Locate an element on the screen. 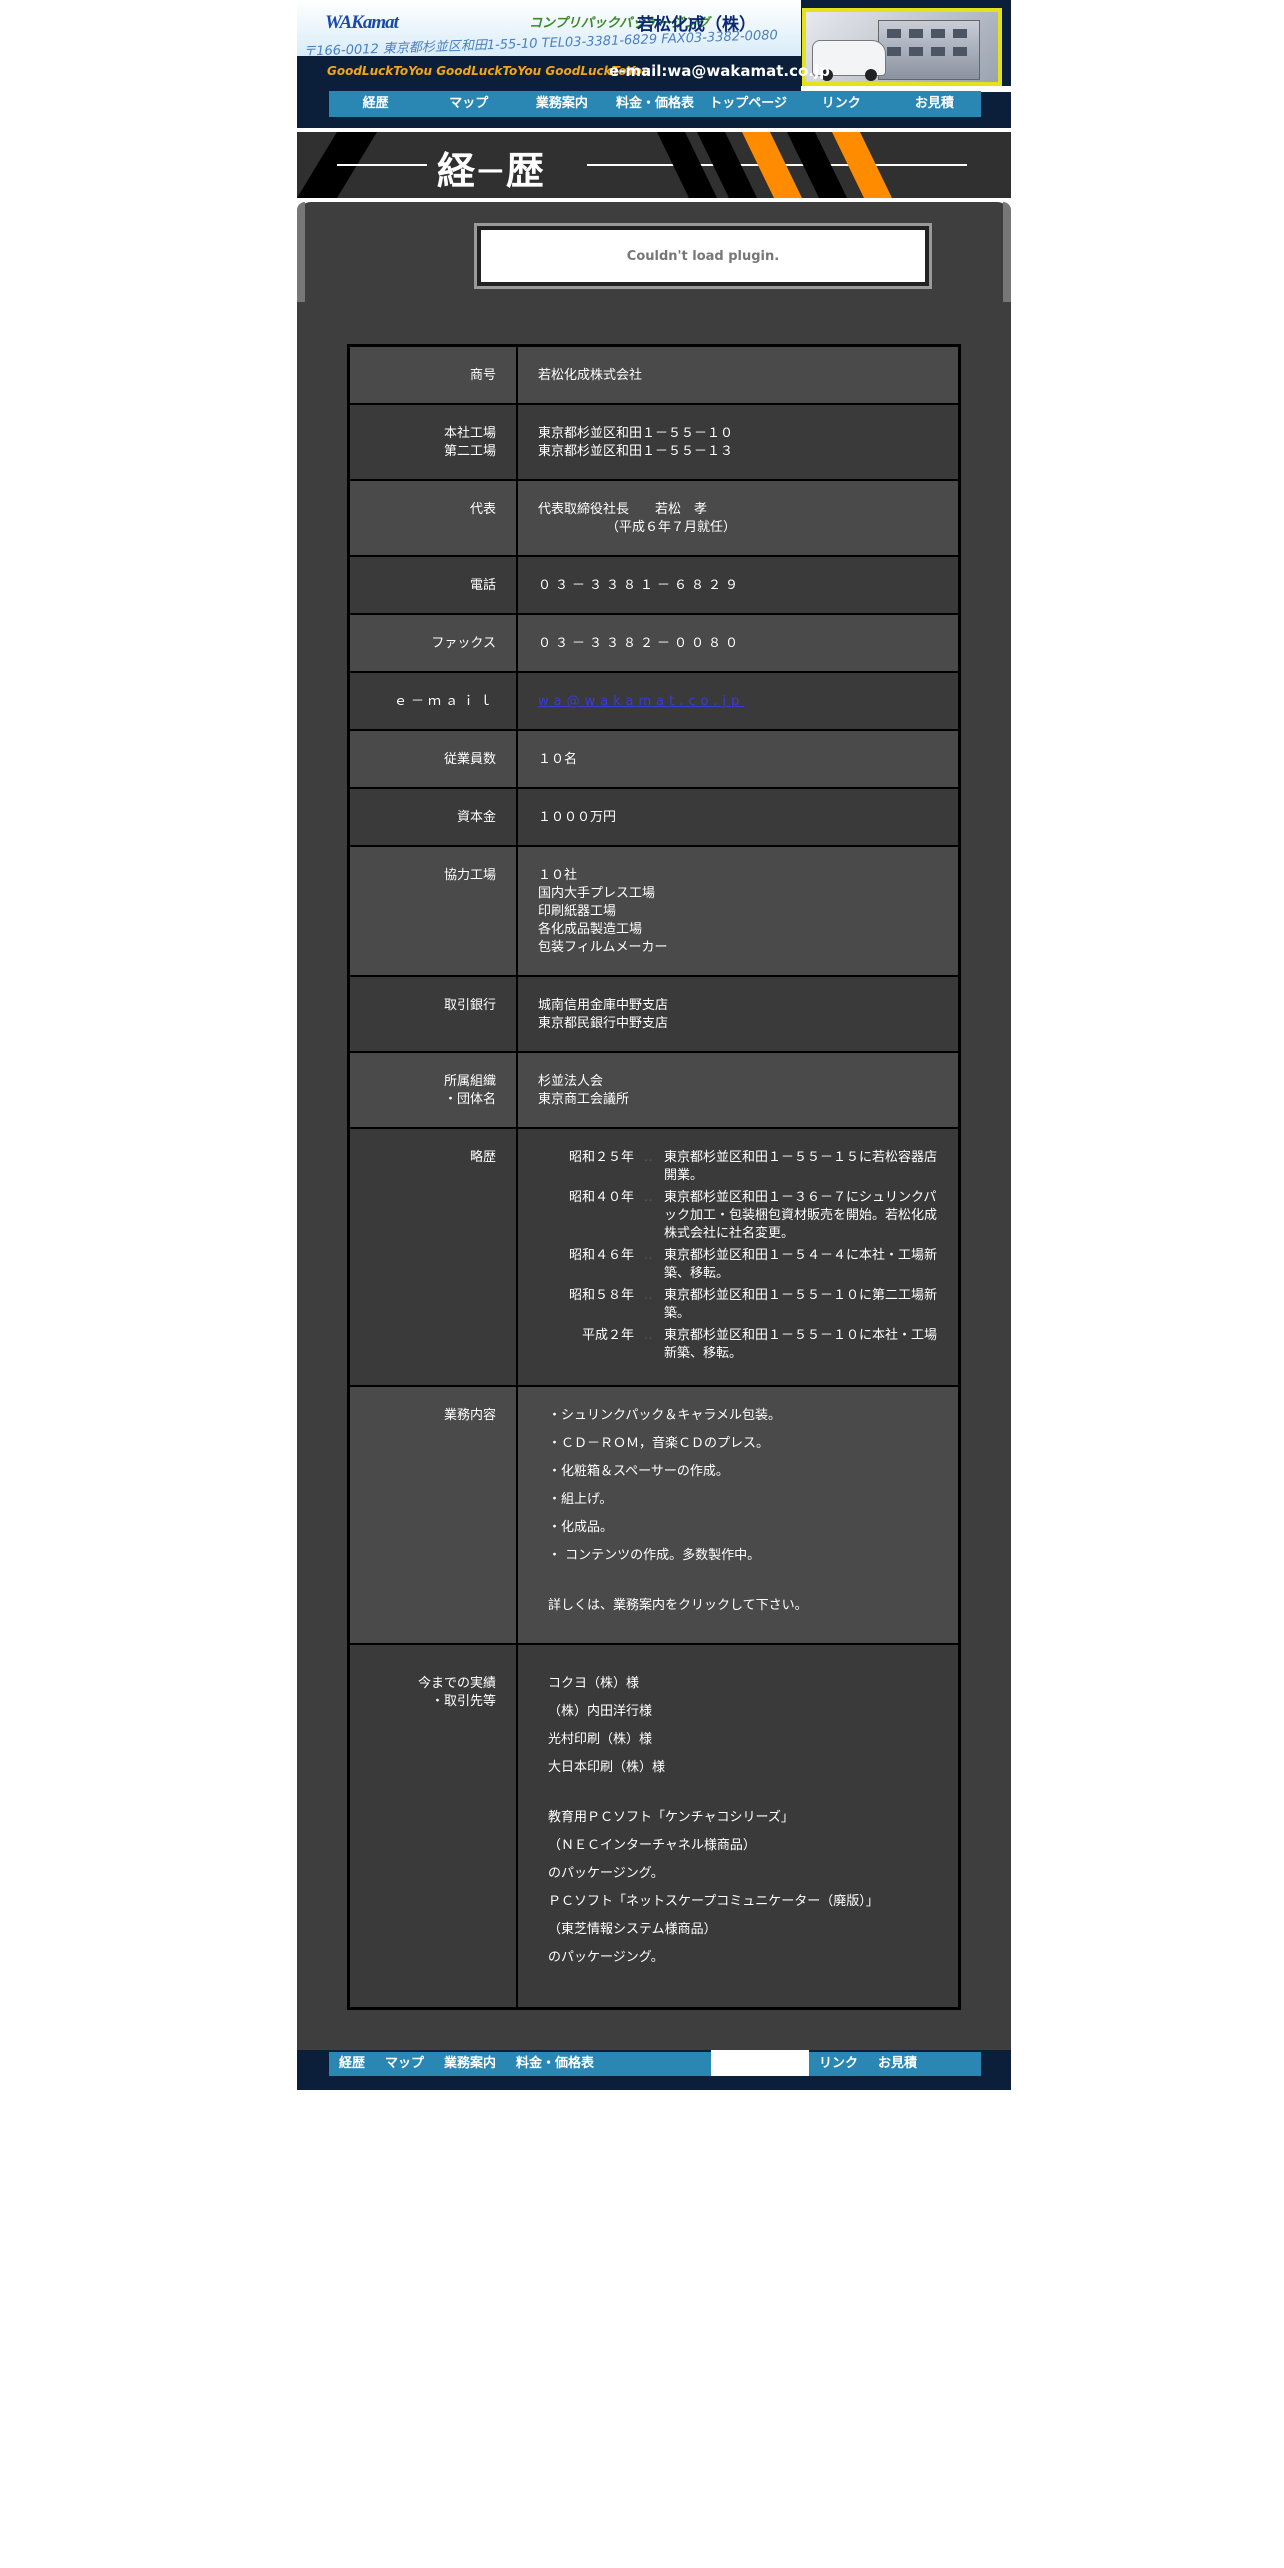 This screenshot has width=1284, height=2568. table-row: ファックス ０３－３３８２－００８０ is located at coordinates (654, 643).